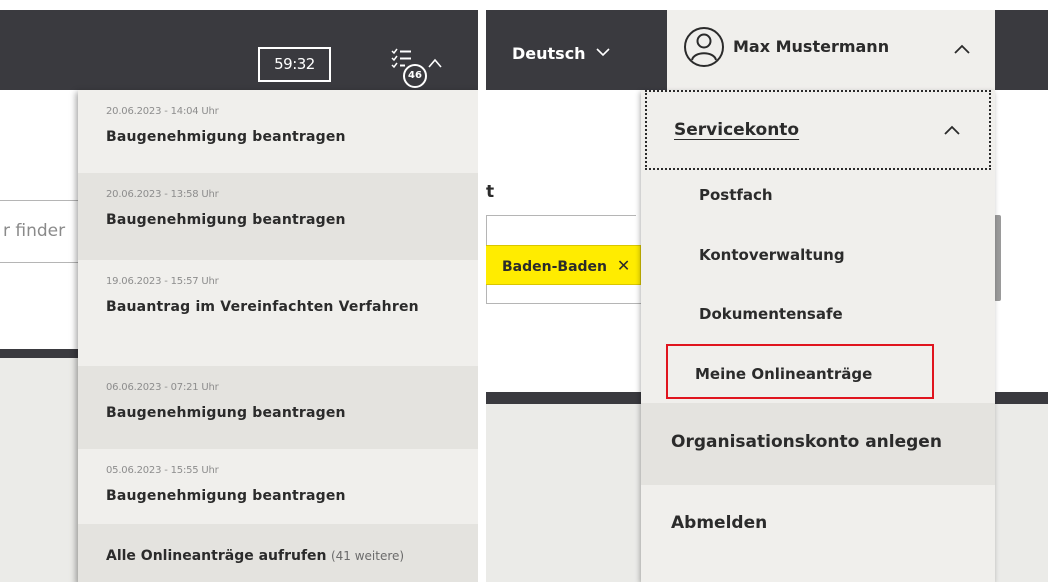  I want to click on menu-item-postfach: Postfach, so click(736, 195).